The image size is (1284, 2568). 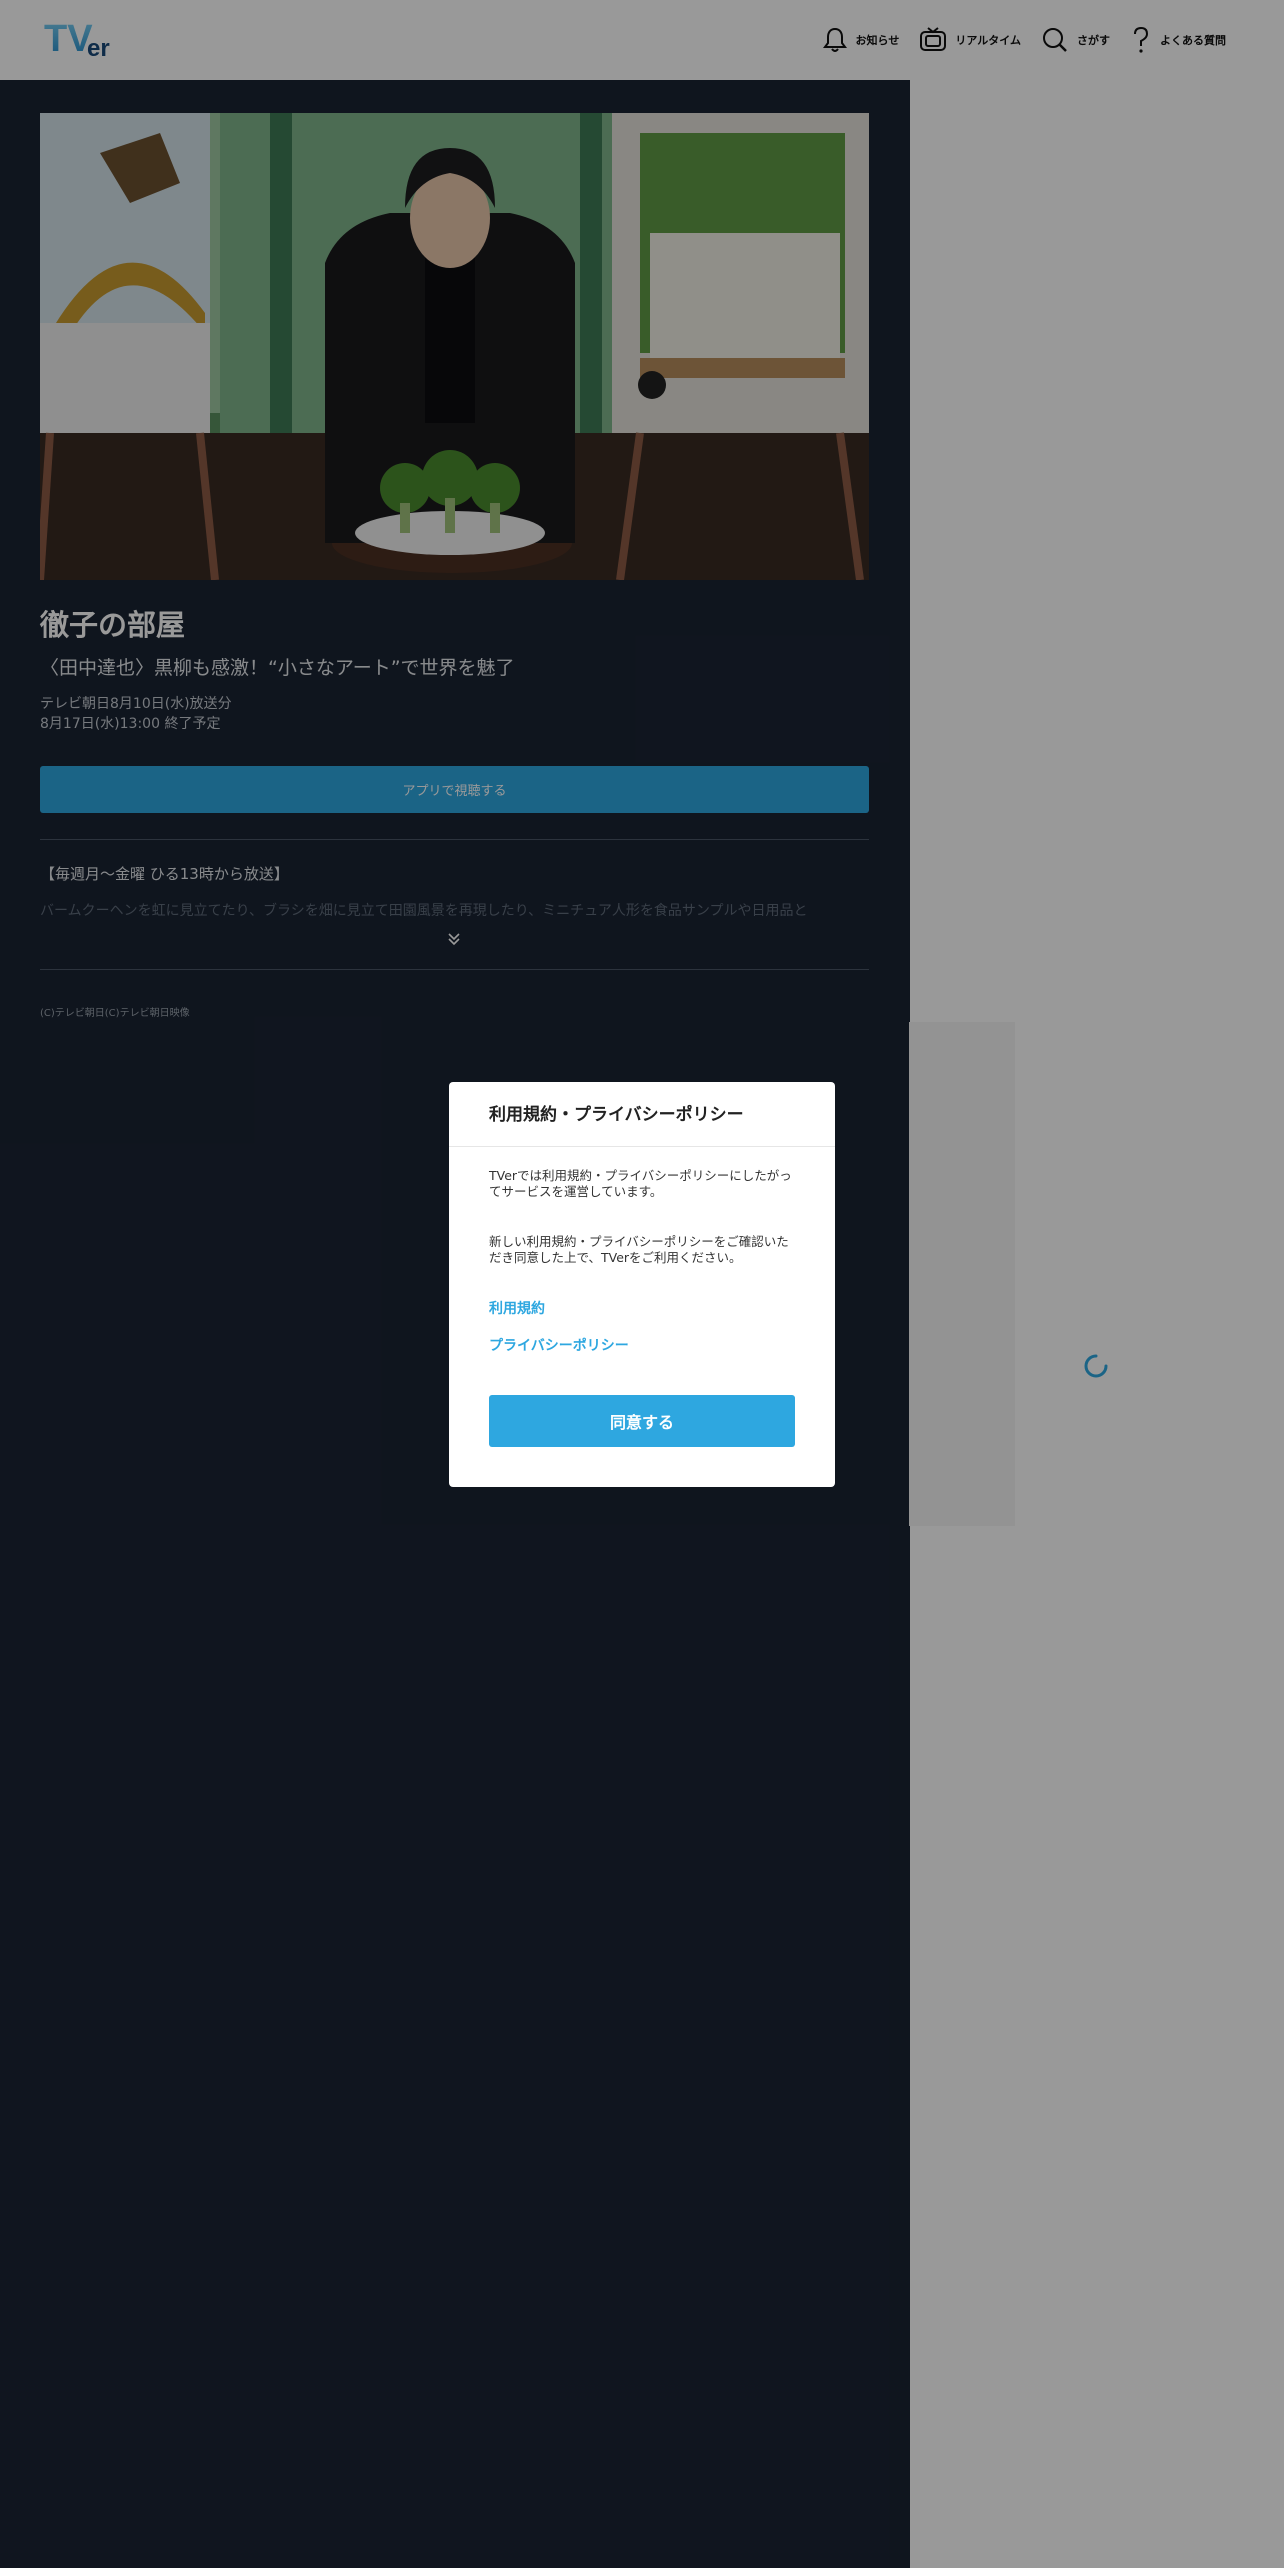 What do you see at coordinates (642, 1421) in the screenshot?
I see `agree-button: 同意する` at bounding box center [642, 1421].